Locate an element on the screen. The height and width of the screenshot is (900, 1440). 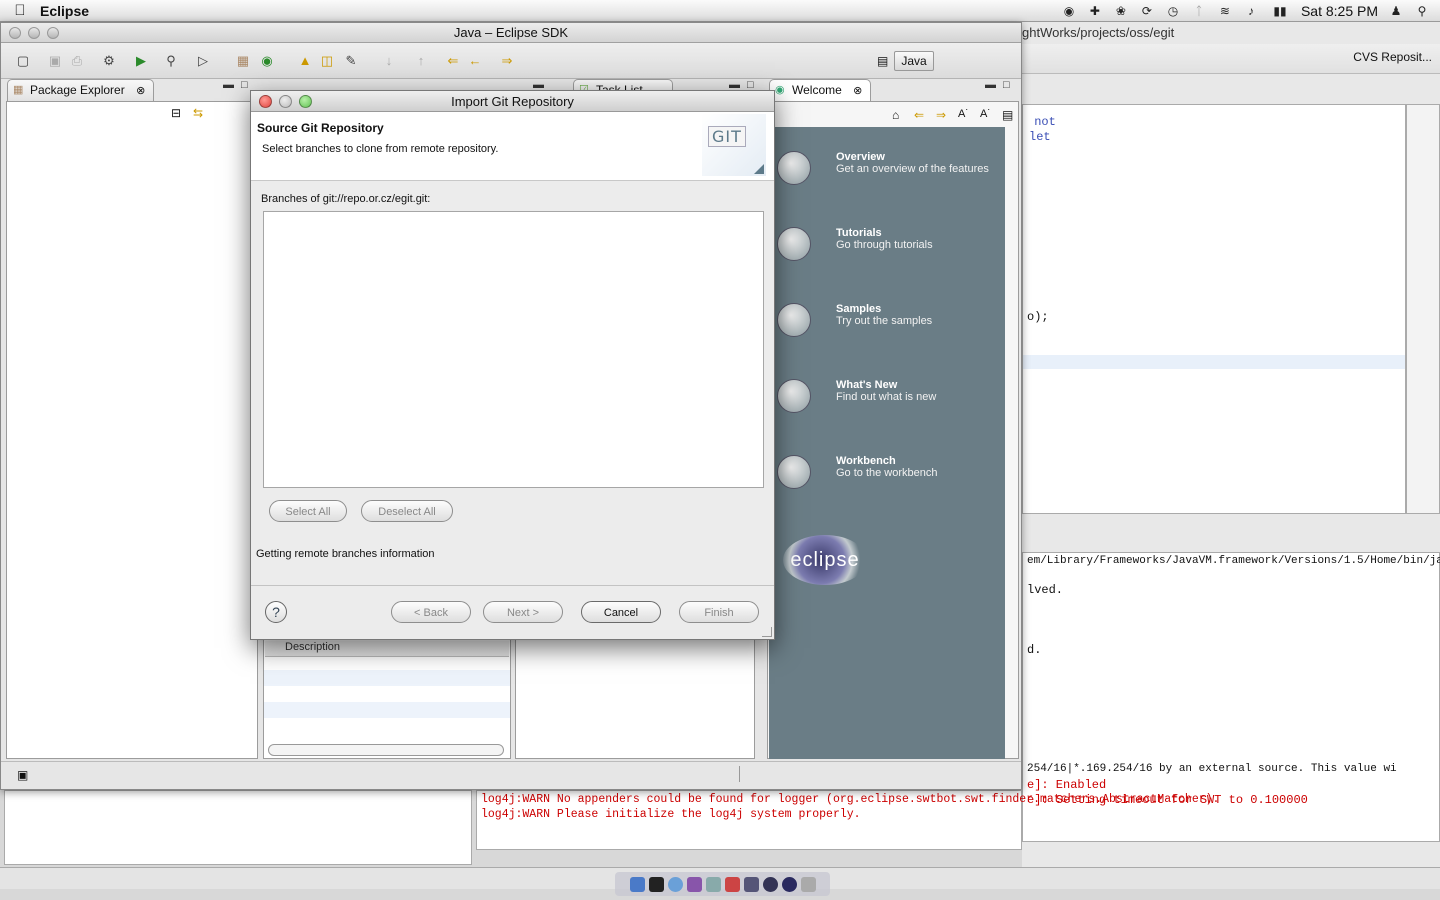
tab-package-explorer: ▦ Package Explorer ⊗ is located at coordinates (81, 90).